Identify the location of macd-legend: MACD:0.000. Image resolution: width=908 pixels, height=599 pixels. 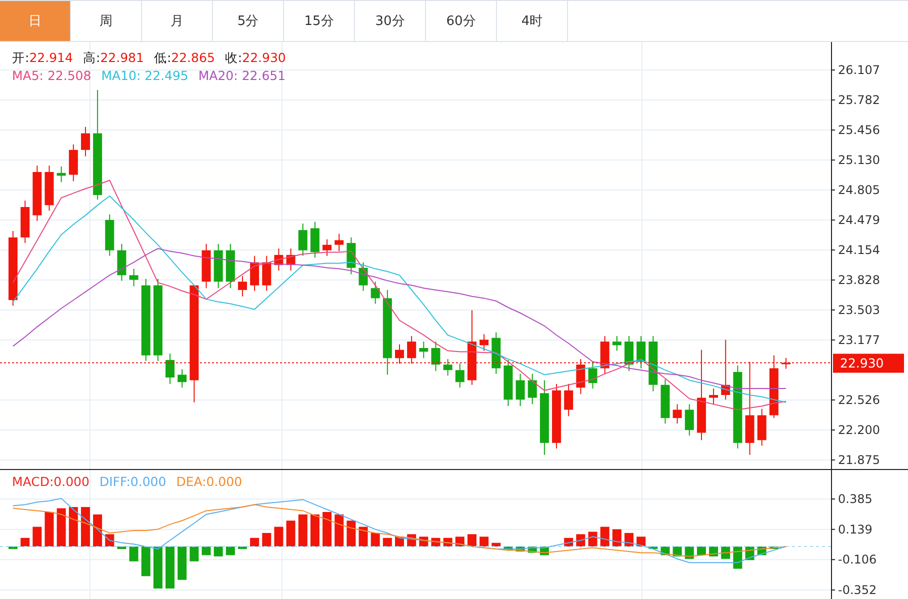
(51, 481).